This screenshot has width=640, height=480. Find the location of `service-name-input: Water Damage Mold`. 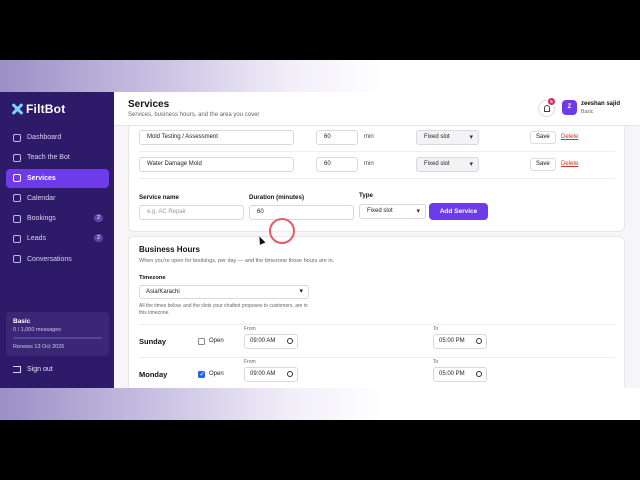

service-name-input: Water Damage Mold is located at coordinates (216, 164).